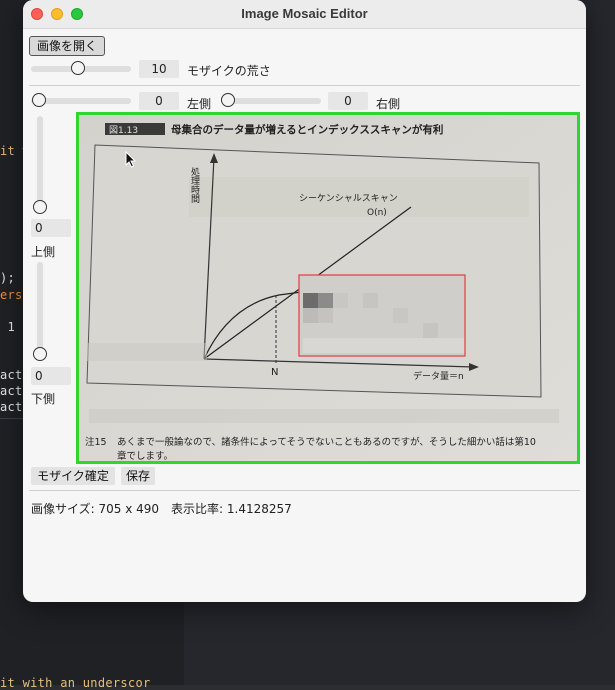 This screenshot has width=615, height=690. Describe the element at coordinates (40, 354) in the screenshot. I see `bottom-slider-knob` at that location.